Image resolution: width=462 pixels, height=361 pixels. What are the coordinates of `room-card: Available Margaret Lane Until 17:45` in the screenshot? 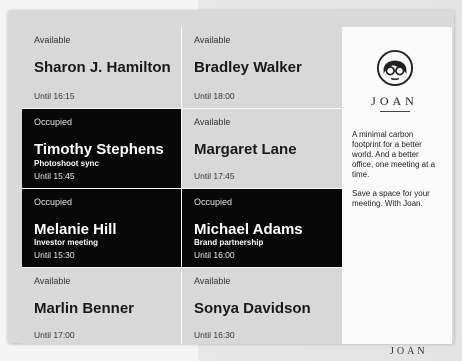 It's located at (262, 148).